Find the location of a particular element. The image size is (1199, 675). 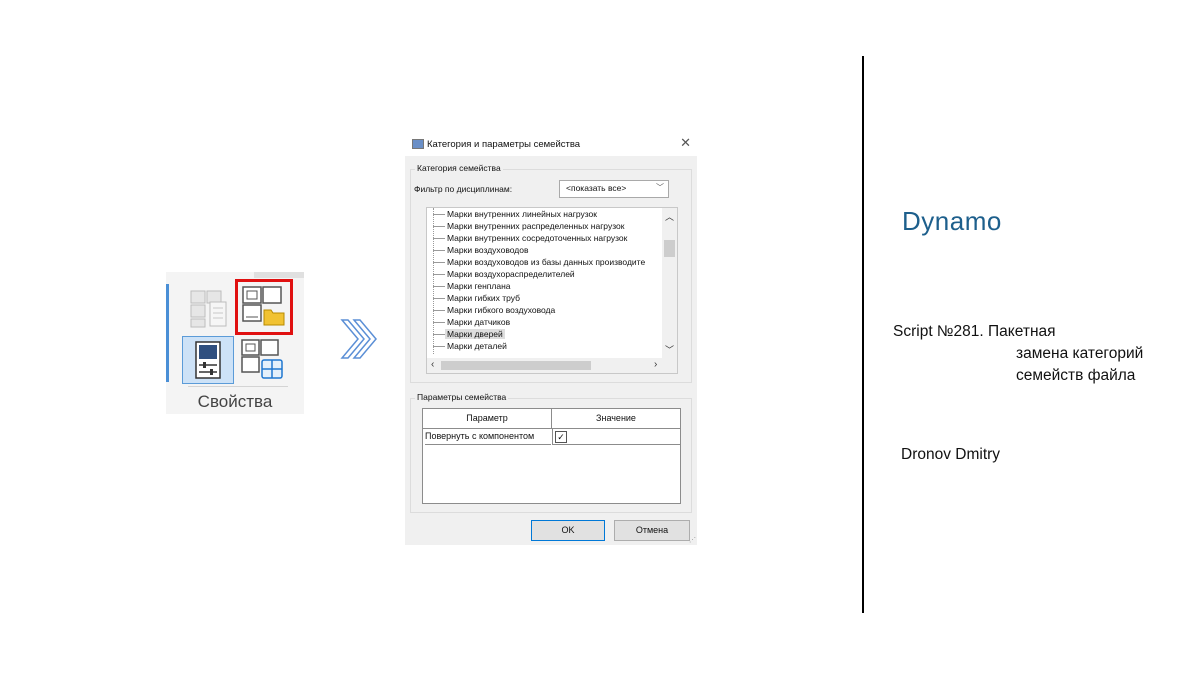

category-item: Марки гибких труб is located at coordinates (544, 298).